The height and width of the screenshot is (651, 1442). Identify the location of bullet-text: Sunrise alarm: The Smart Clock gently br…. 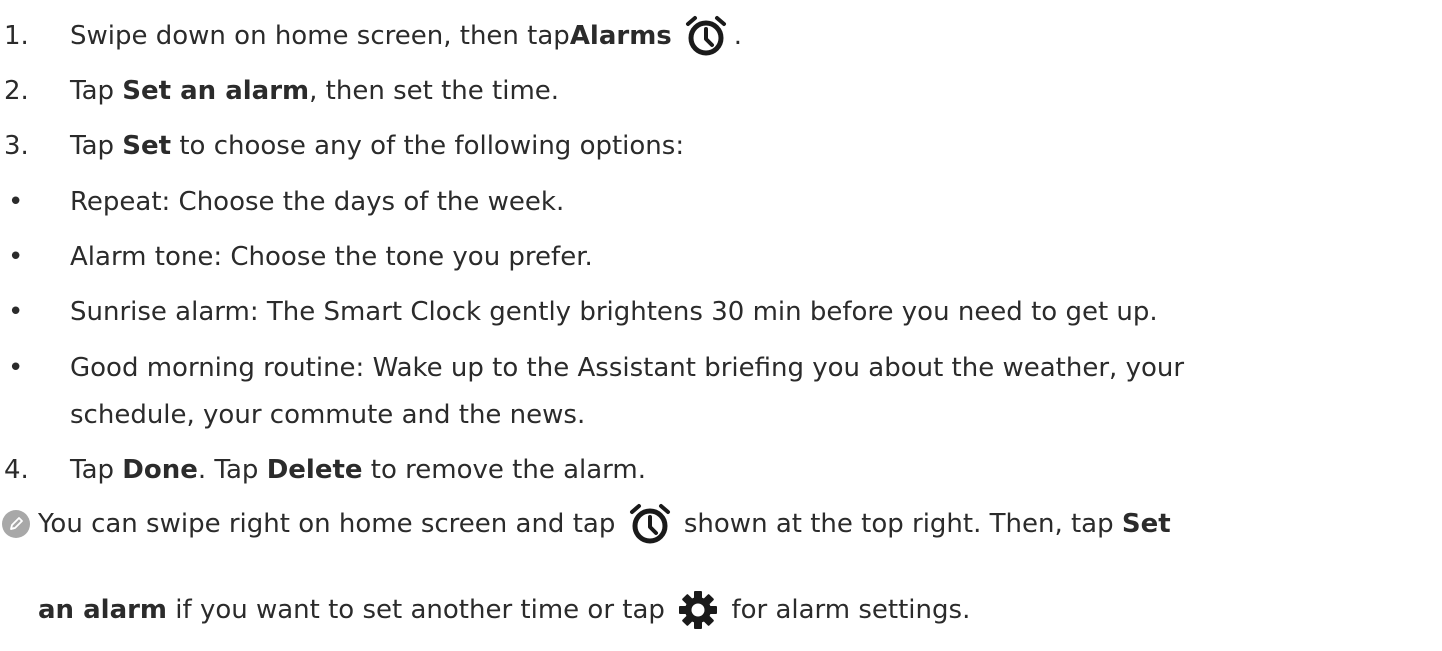
(614, 312).